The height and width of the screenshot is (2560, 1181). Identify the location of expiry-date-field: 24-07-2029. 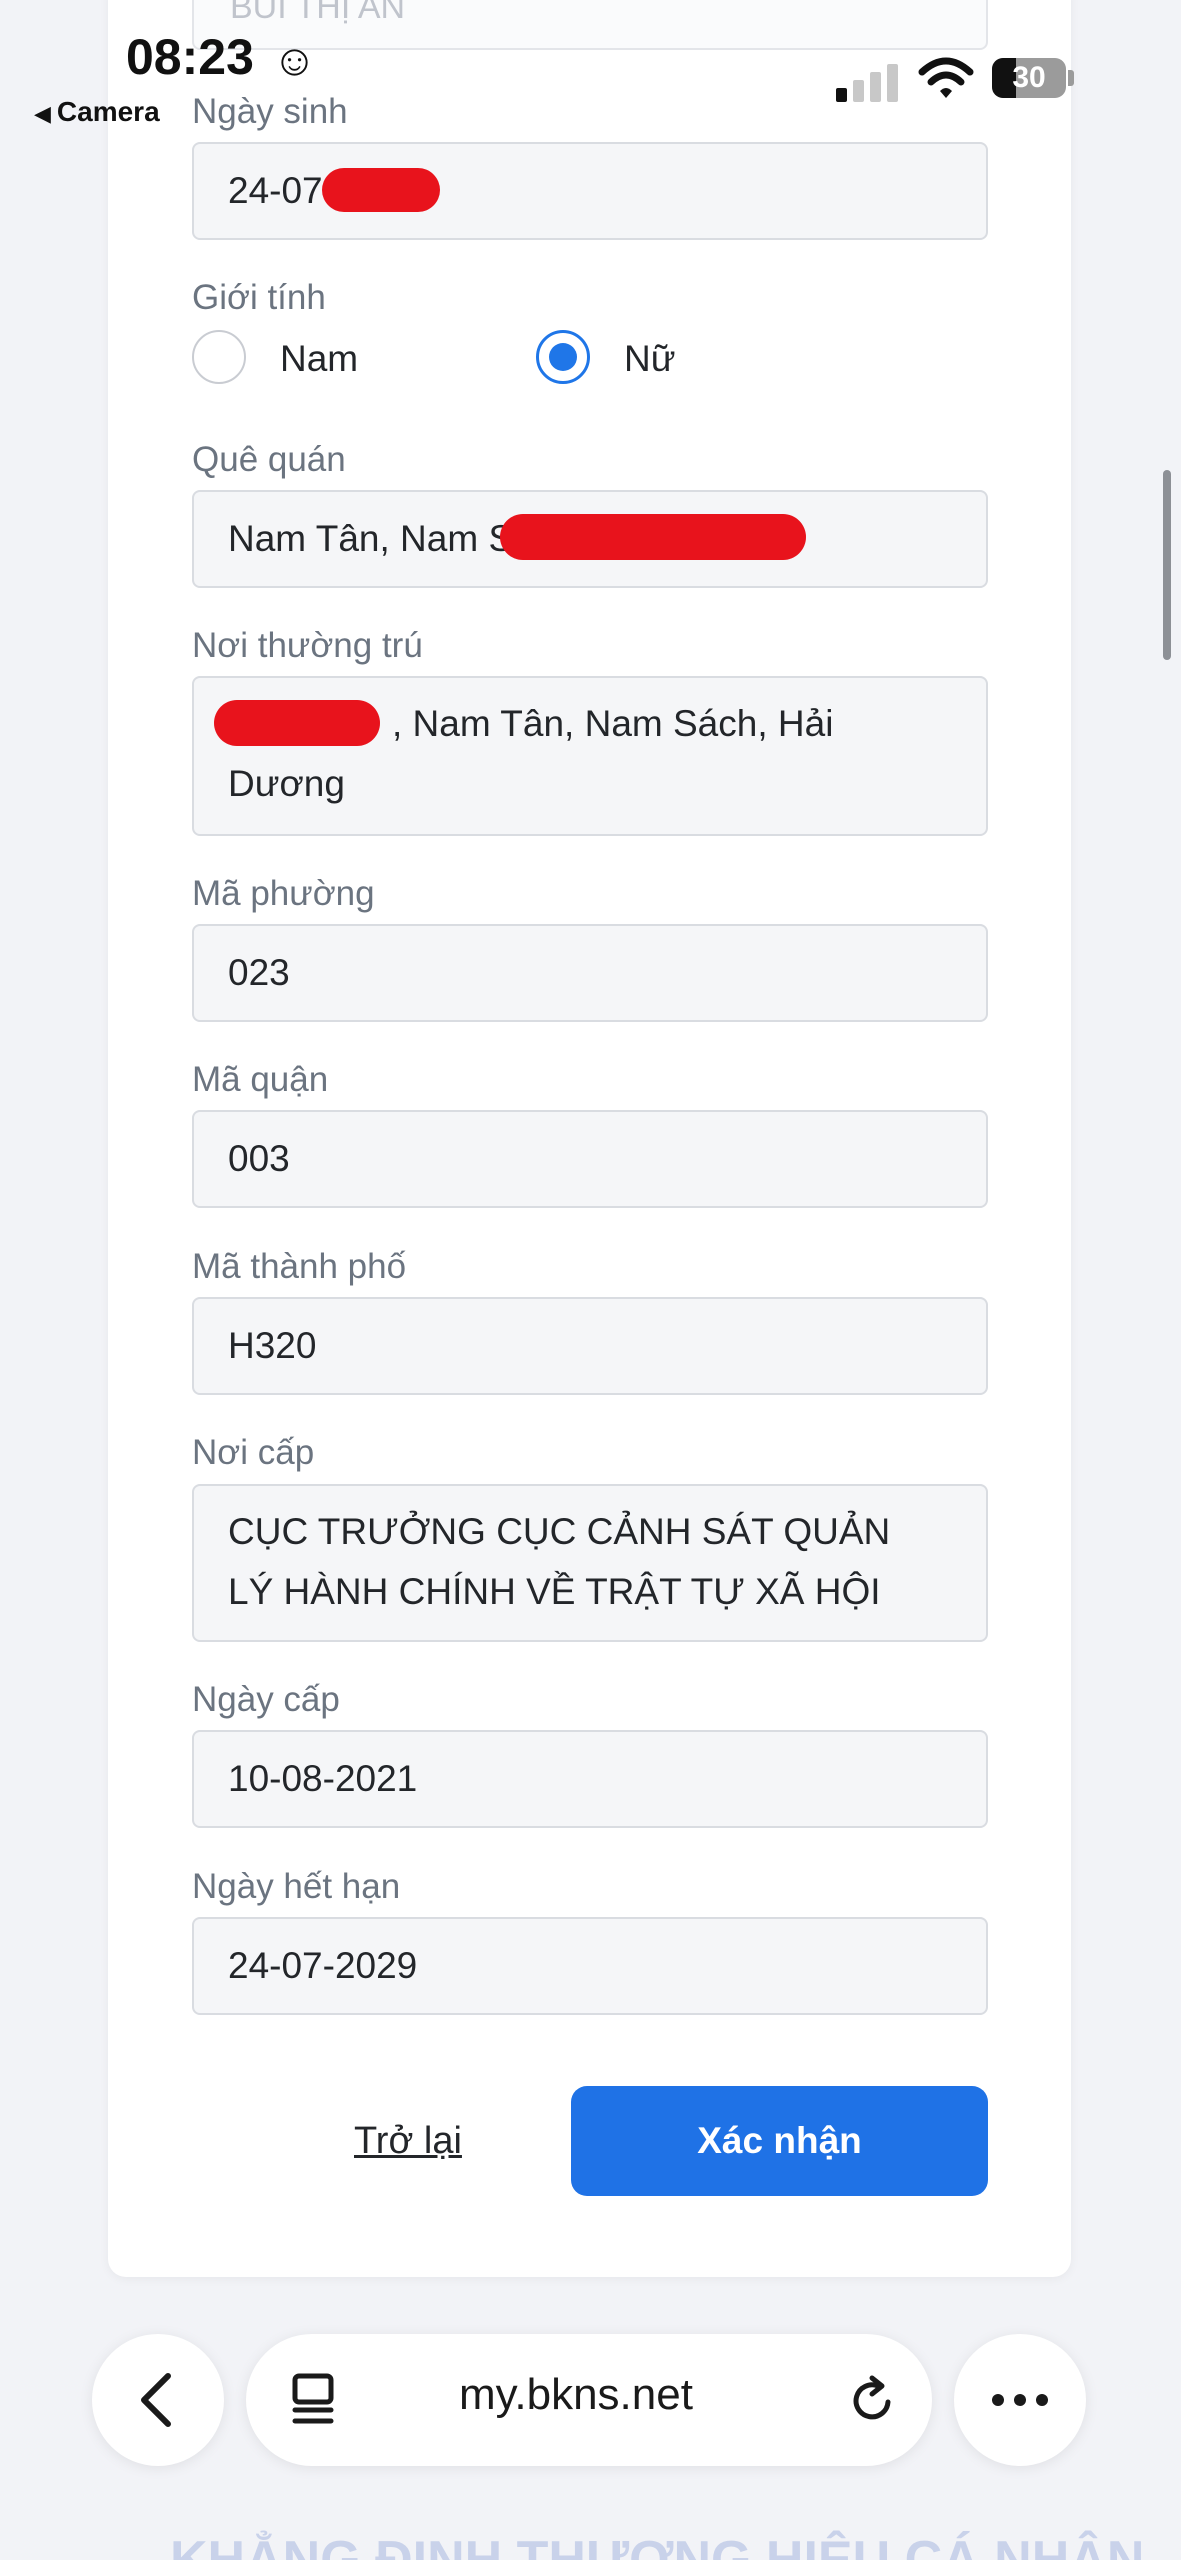
(590, 1966).